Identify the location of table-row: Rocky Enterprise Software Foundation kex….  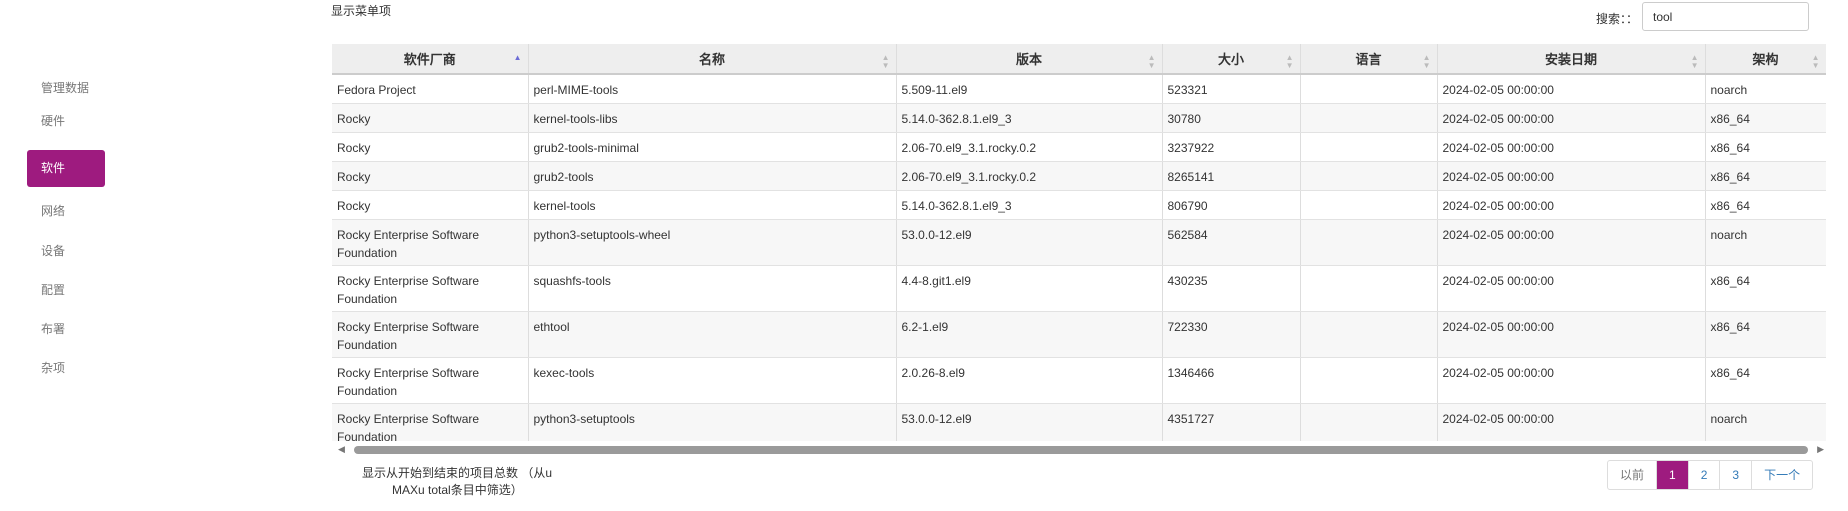
(1079, 380).